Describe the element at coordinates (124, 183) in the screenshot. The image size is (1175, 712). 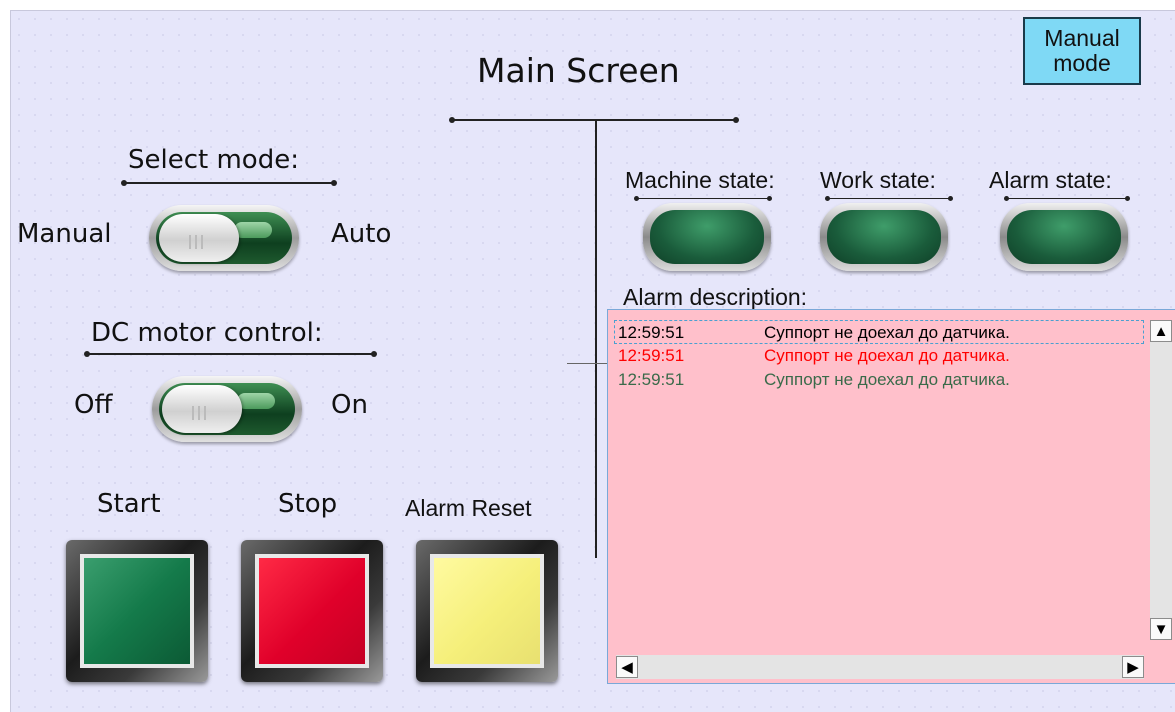
I see `select-mode-dot-left` at that location.